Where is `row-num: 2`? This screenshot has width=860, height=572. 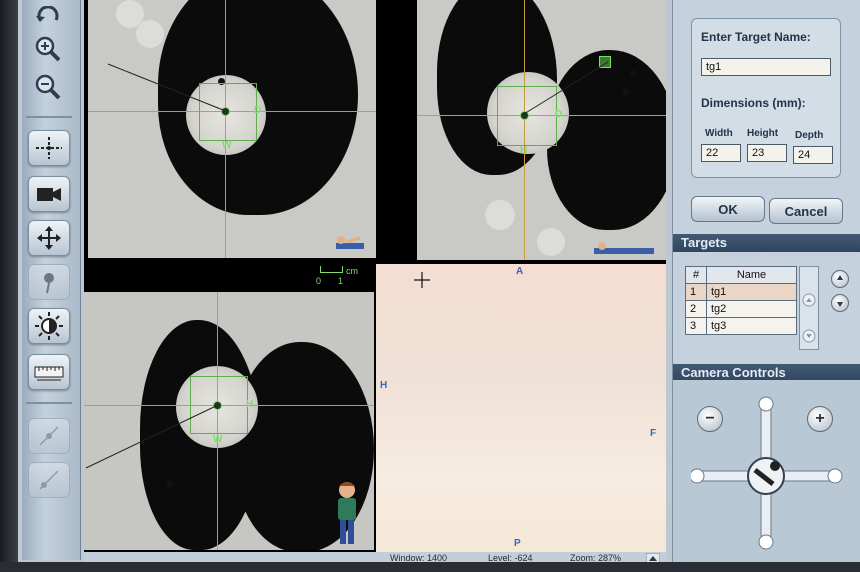 row-num: 2 is located at coordinates (696, 309).